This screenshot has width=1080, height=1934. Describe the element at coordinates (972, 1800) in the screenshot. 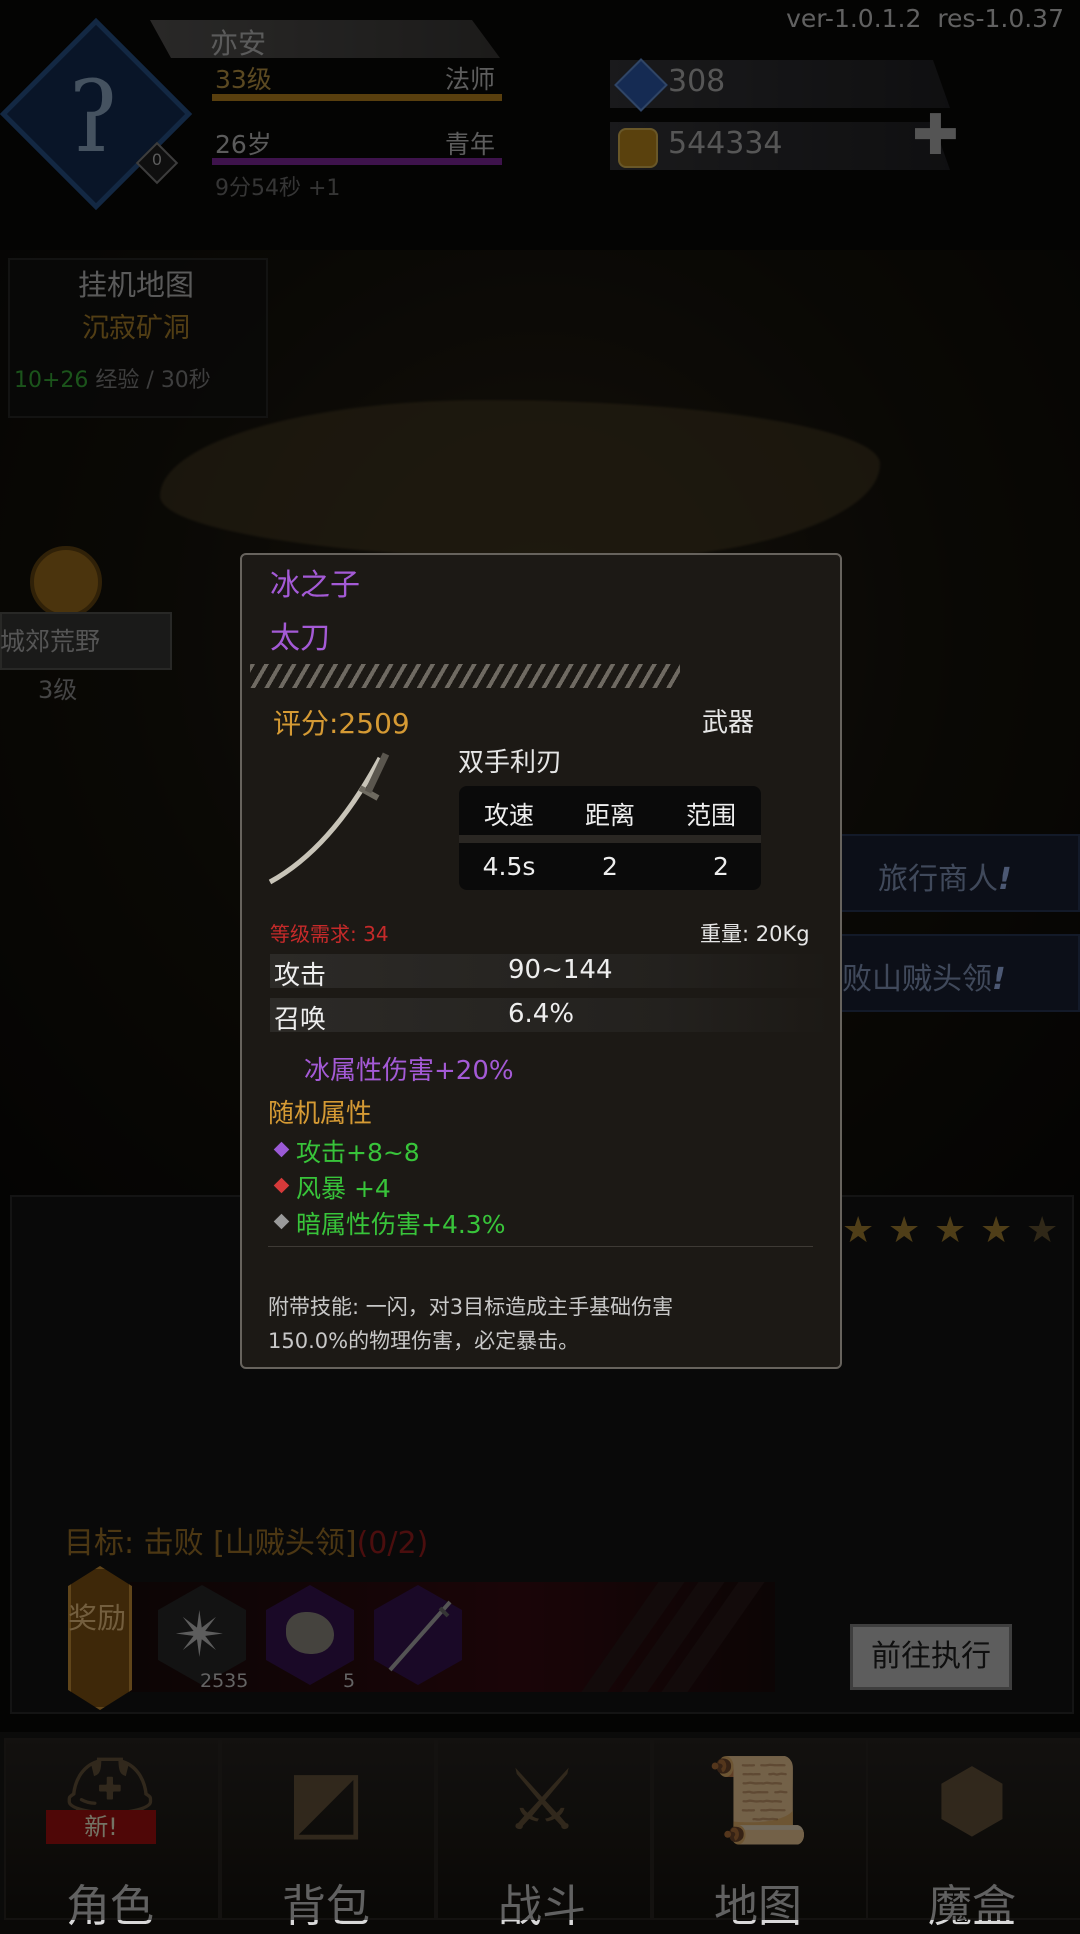

I see `magic-box-icon: ⬢` at that location.